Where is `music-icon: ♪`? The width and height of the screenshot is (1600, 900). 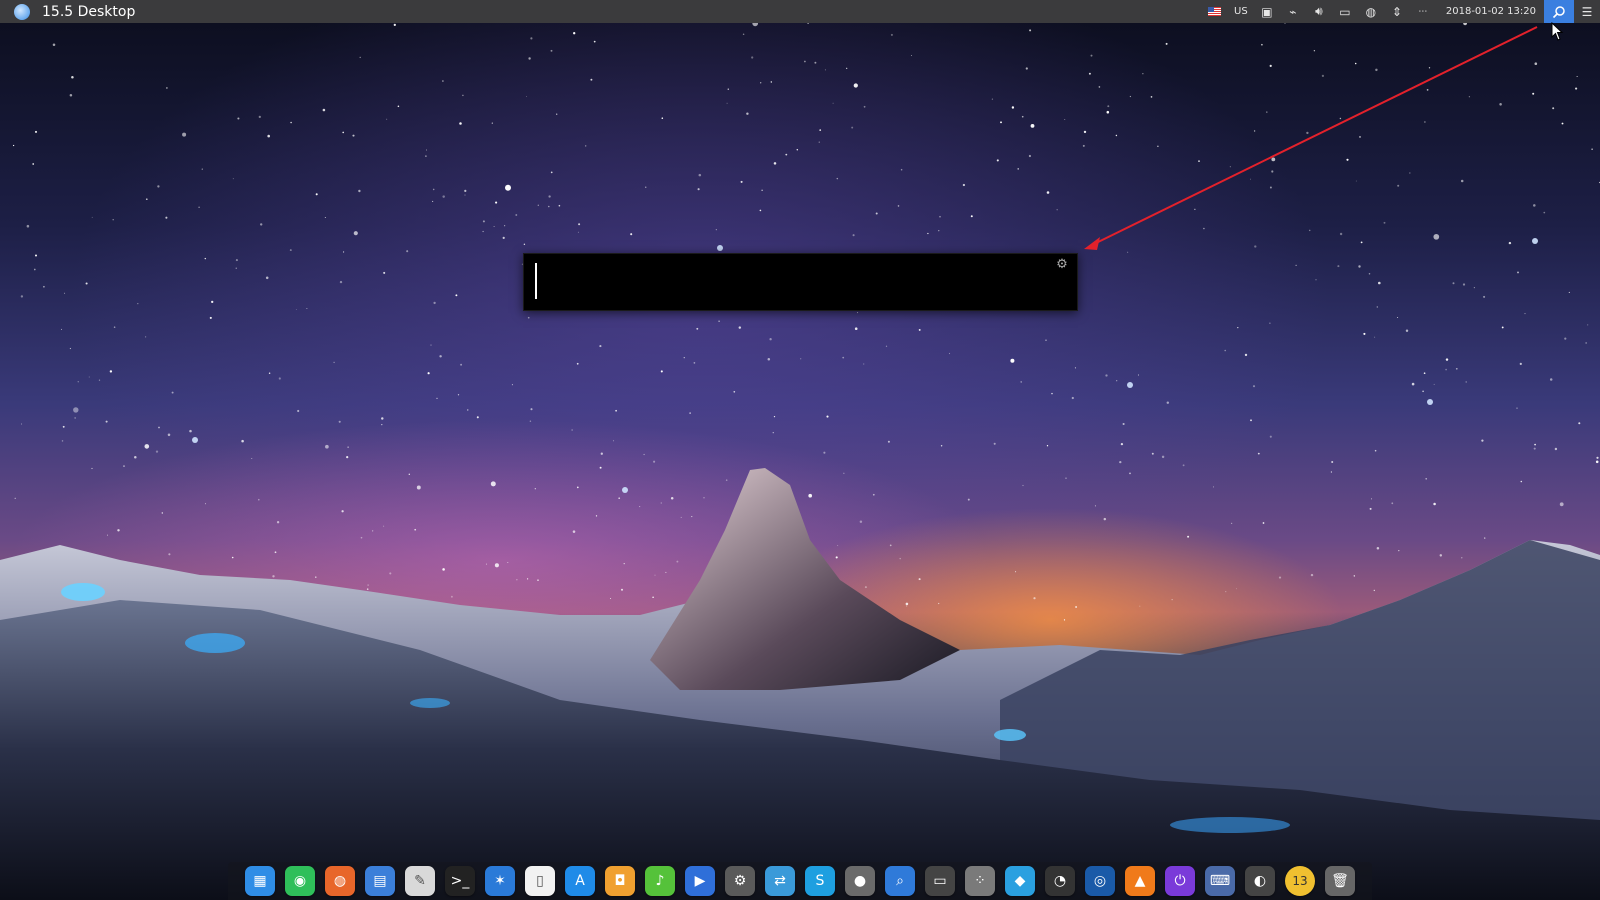 music-icon: ♪ is located at coordinates (660, 881).